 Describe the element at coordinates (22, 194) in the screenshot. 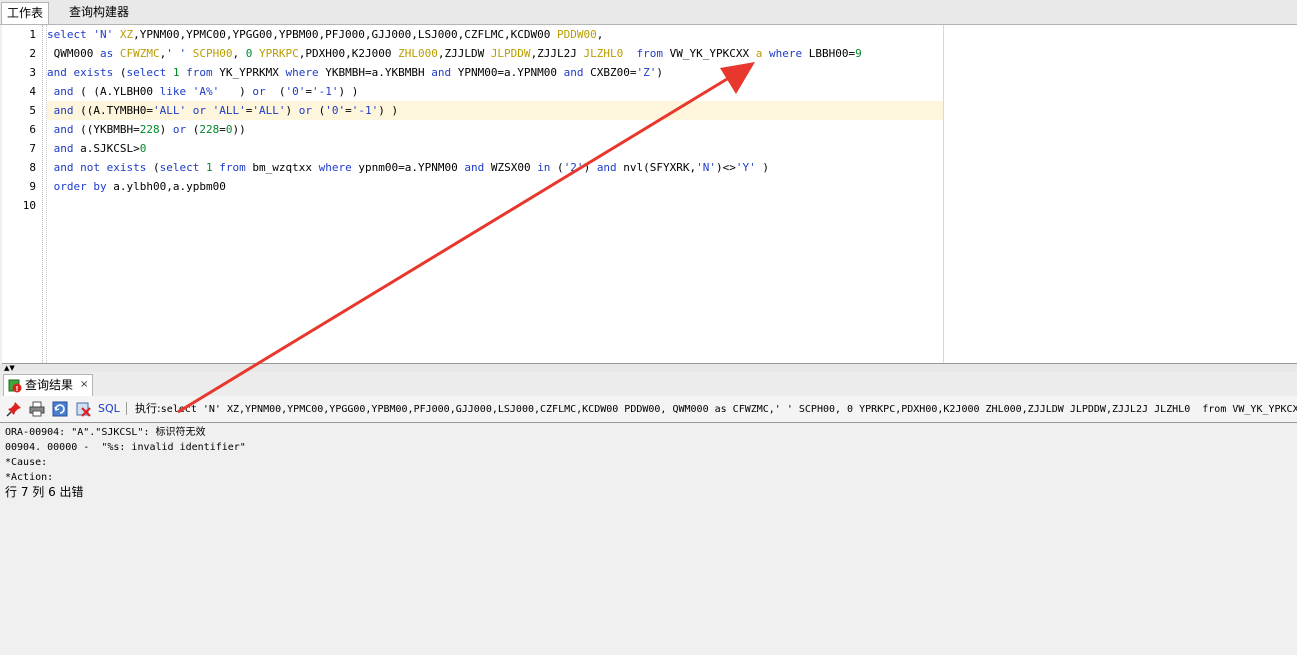

I see `line-number-gutter: 1 2 3 4 5 6 7 8 9 10` at that location.